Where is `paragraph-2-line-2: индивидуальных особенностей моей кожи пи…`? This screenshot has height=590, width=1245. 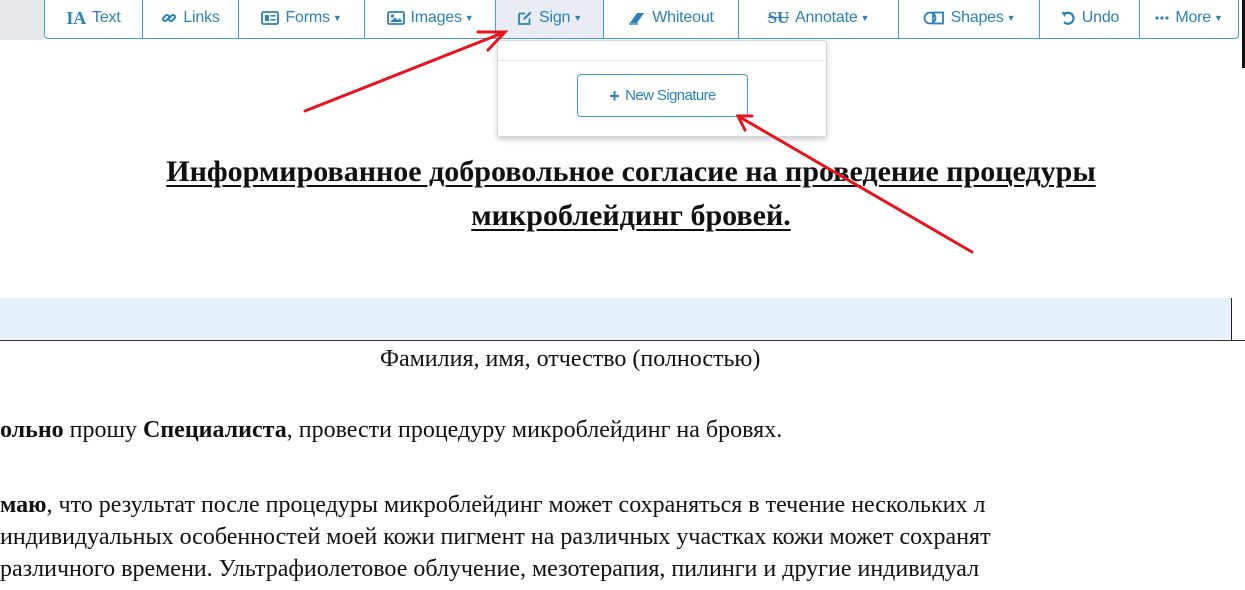
paragraph-2-line-2: индивидуальных особенностей моей кожи пи… is located at coordinates (495, 537).